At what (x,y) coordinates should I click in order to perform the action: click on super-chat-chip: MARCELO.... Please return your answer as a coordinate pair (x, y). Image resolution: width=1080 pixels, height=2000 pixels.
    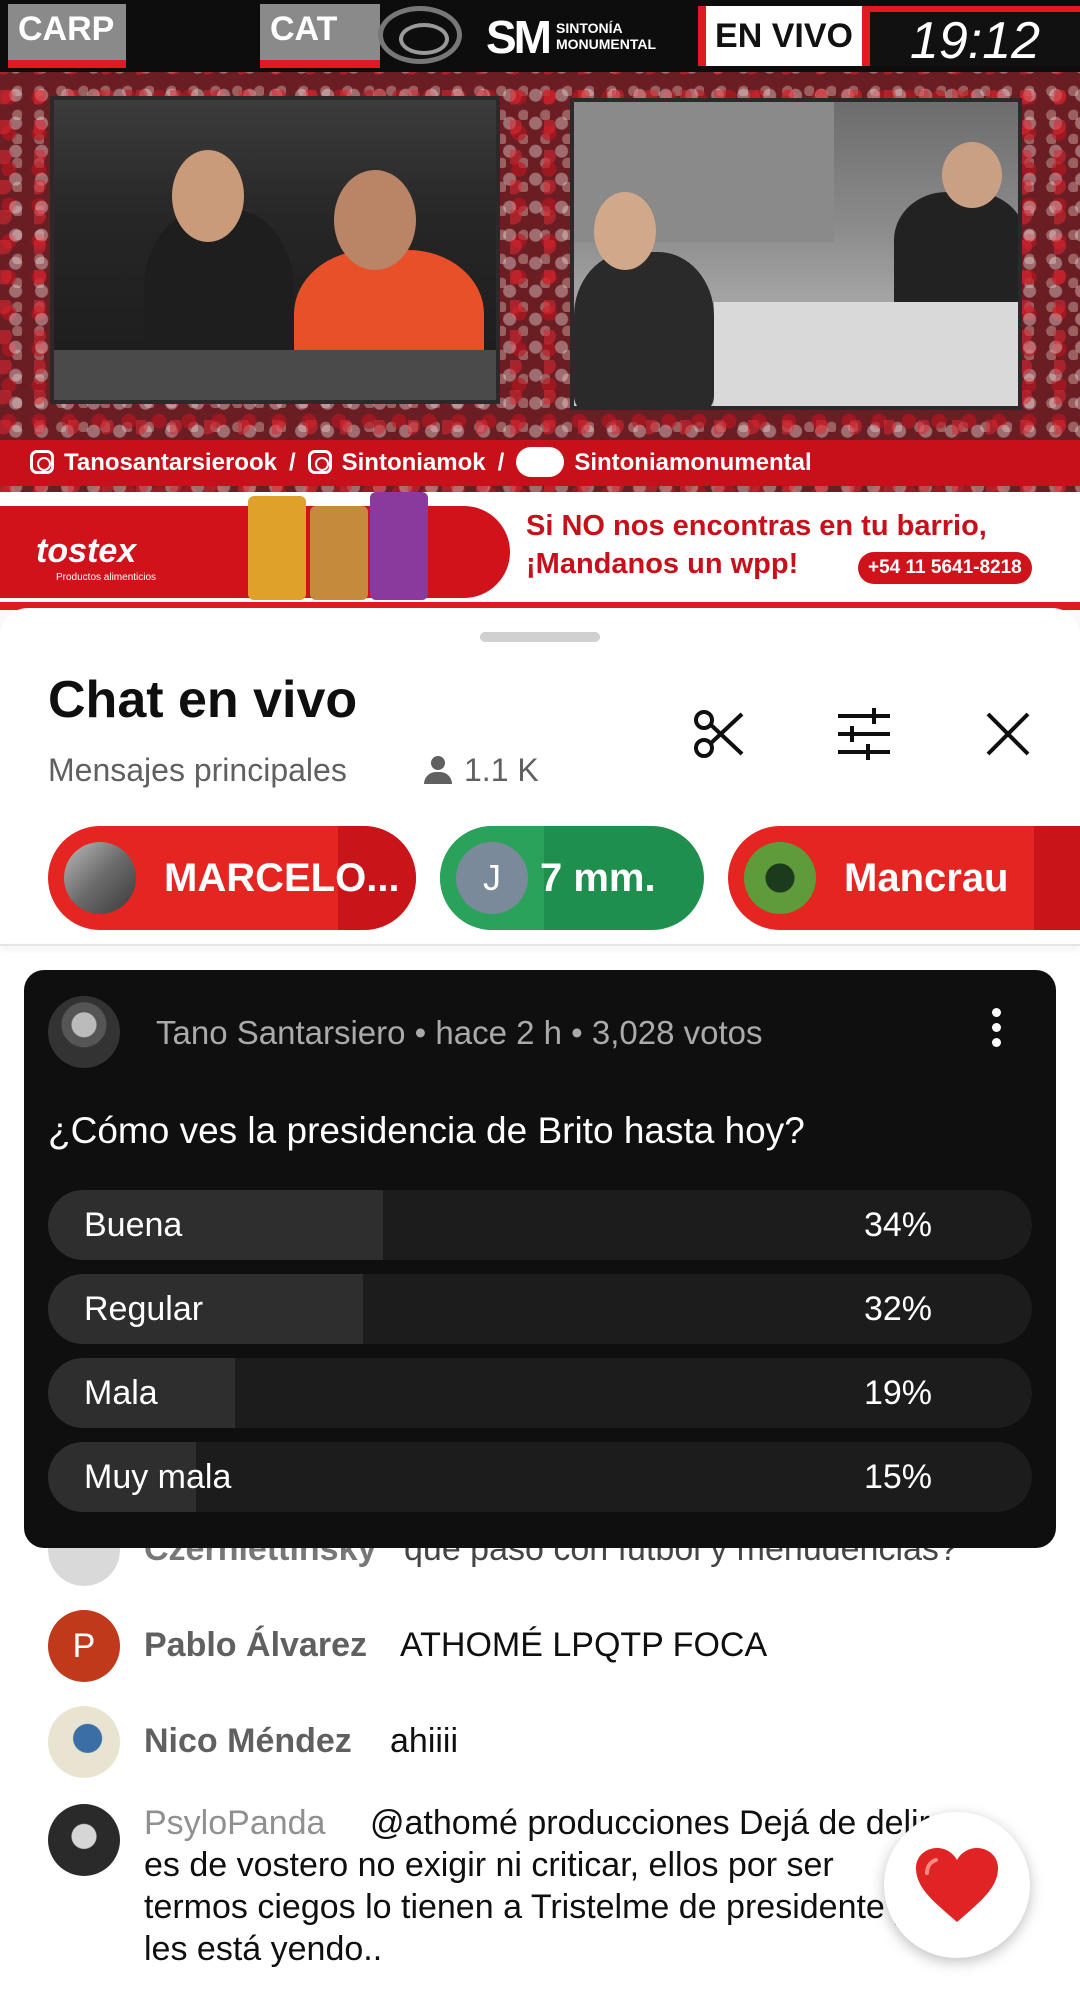
    Looking at the image, I should click on (232, 878).